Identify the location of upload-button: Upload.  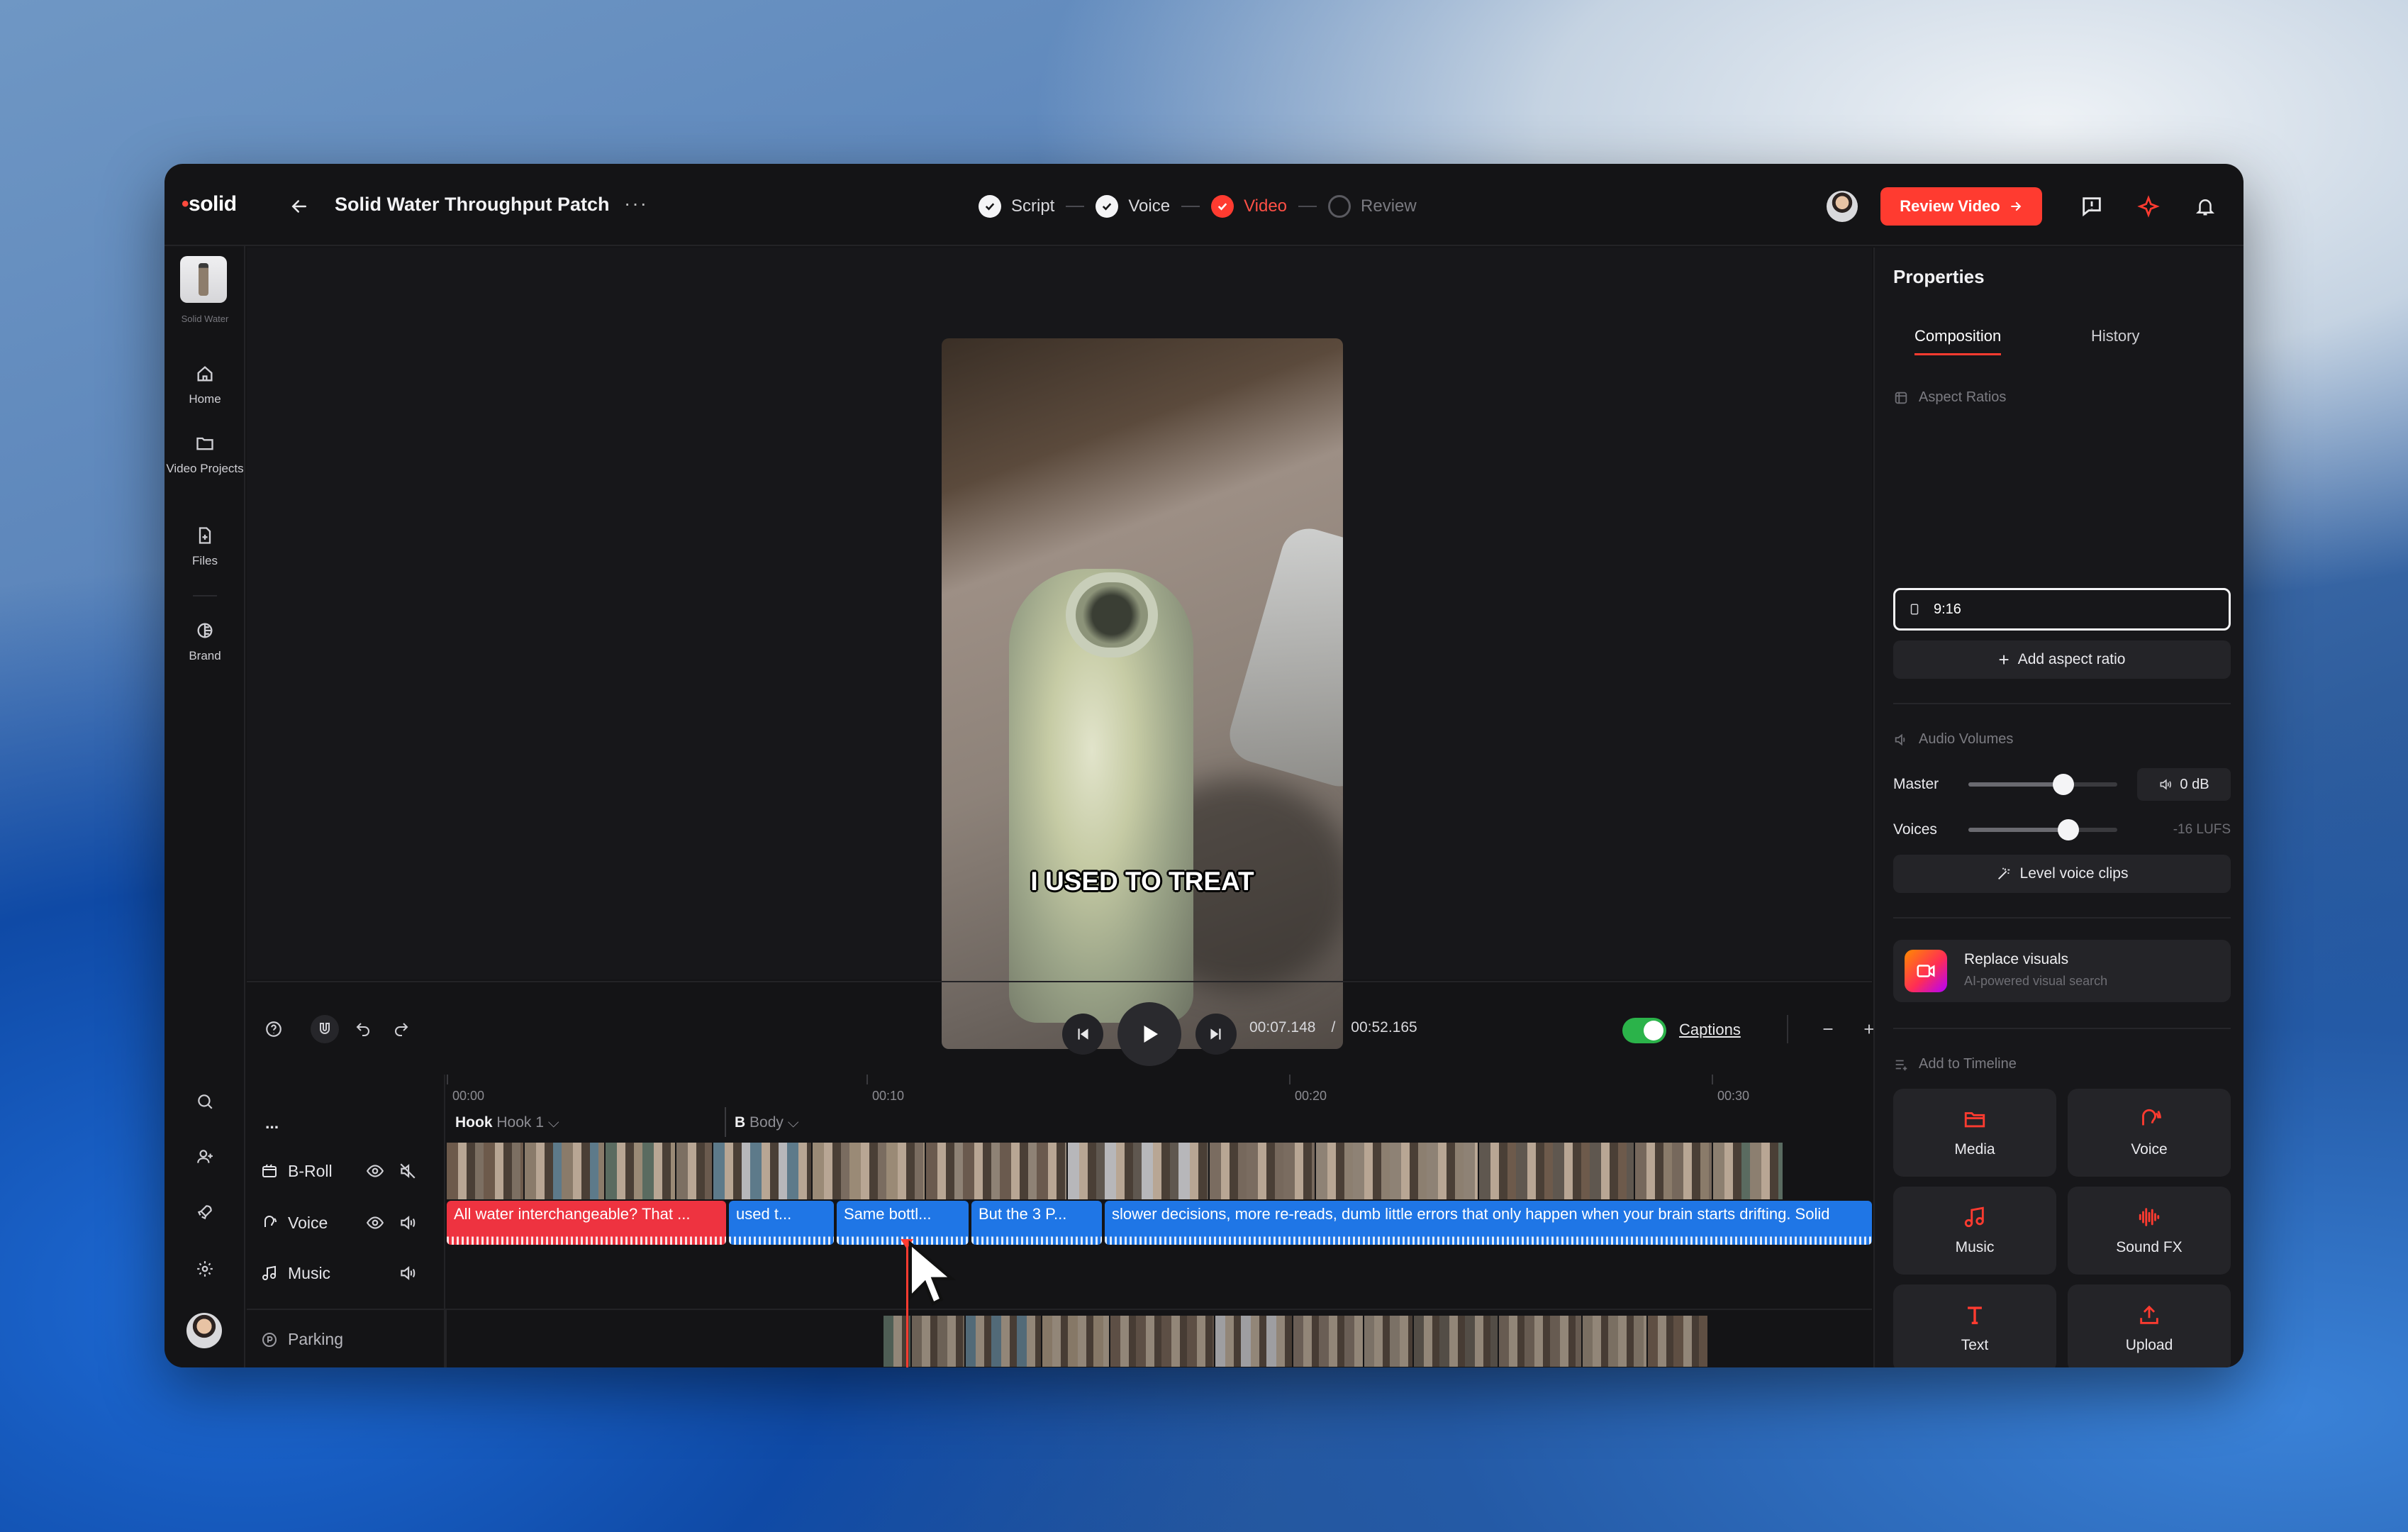
(2149, 1325).